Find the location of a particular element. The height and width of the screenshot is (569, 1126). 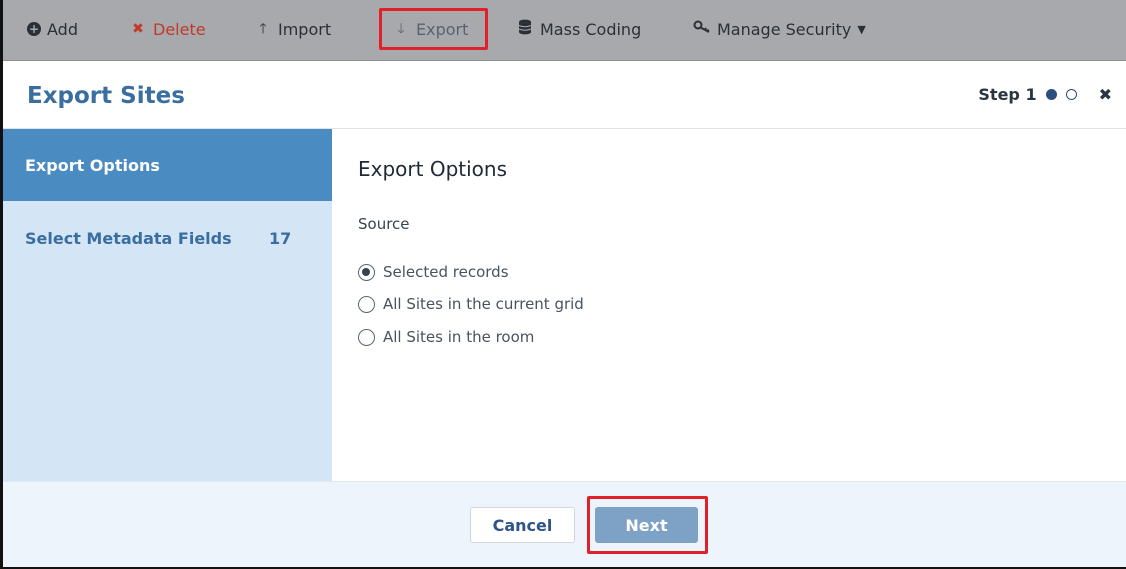

manage-security-label: Manage Security is located at coordinates (784, 29).